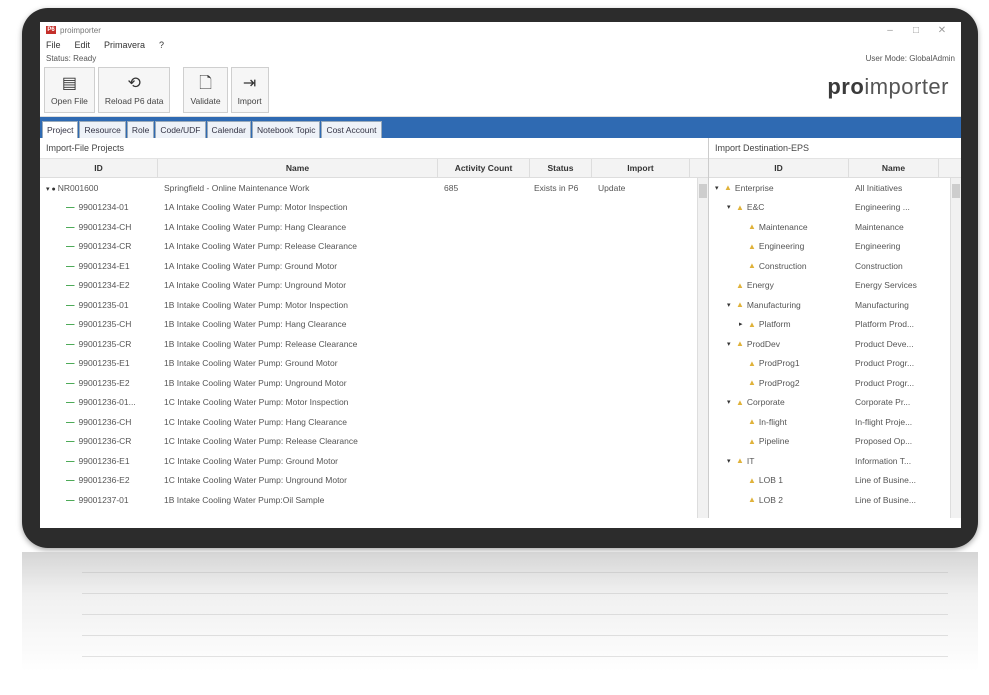  What do you see at coordinates (942, 30) in the screenshot?
I see `close-button: ✕` at bounding box center [942, 30].